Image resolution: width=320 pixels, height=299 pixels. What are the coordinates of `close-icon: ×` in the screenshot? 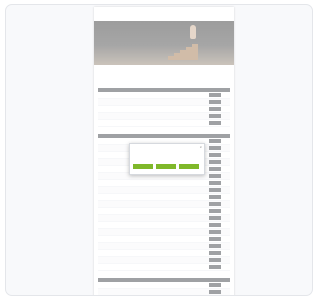 It's located at (200, 147).